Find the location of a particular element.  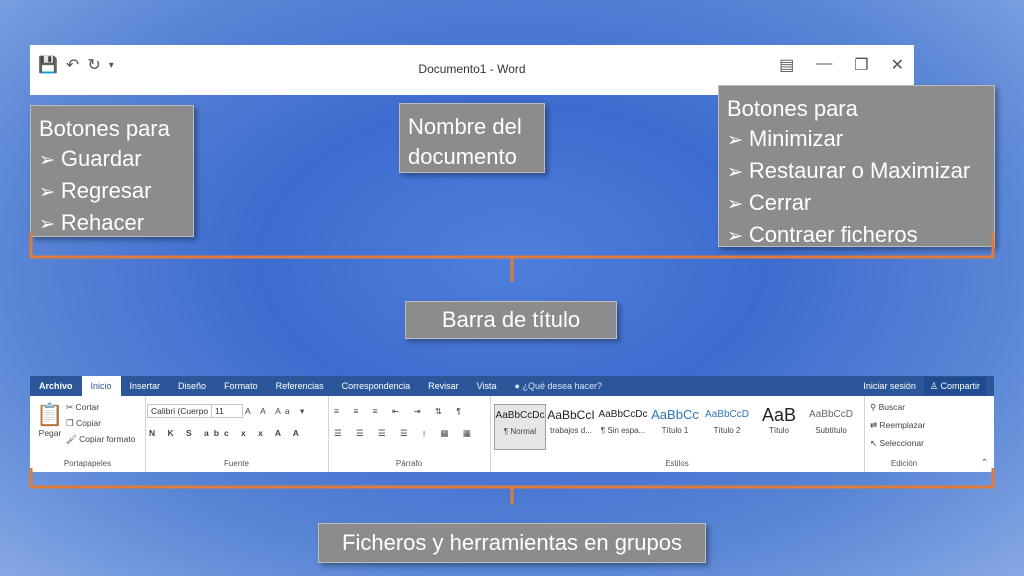

share-button: ♙ Compartir is located at coordinates (954, 386).